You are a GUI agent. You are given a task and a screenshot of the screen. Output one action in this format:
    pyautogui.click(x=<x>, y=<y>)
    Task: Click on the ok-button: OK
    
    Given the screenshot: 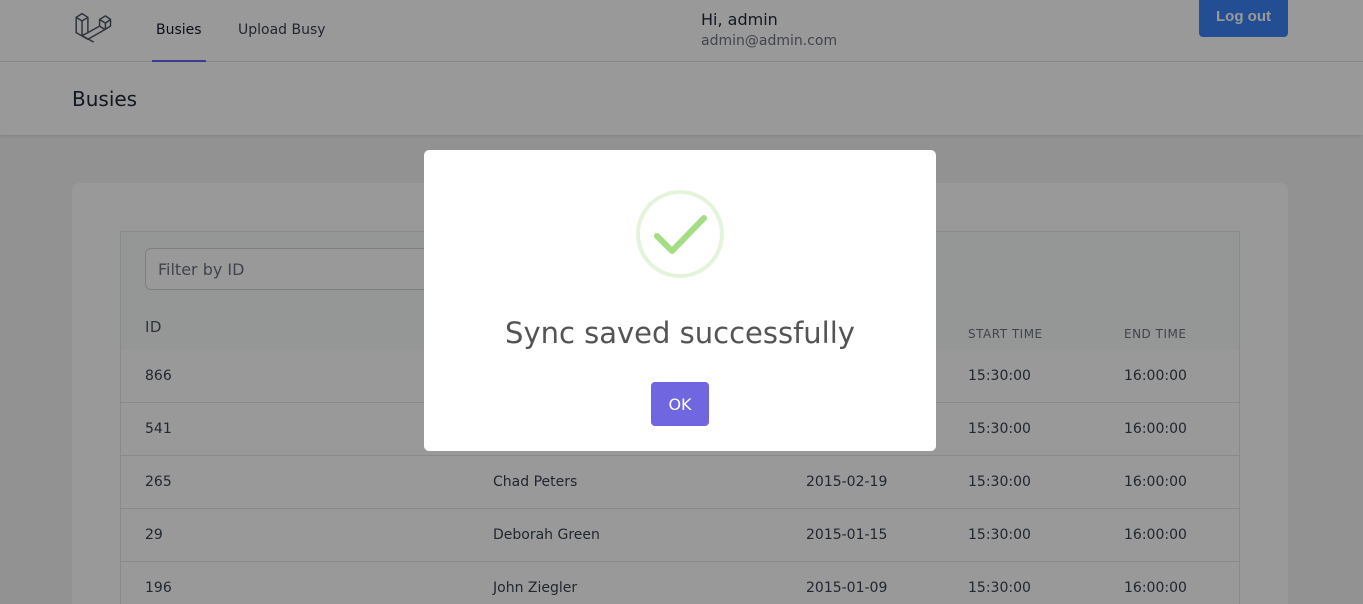 What is the action you would take?
    pyautogui.click(x=680, y=404)
    